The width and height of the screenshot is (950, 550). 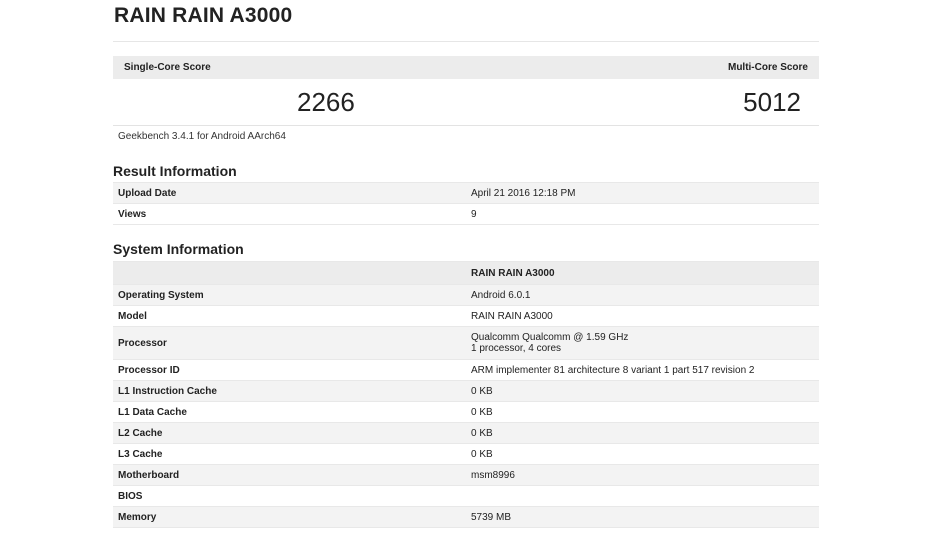 I want to click on score-header-row: Single-Core Score Multi-Core Score, so click(x=466, y=67).